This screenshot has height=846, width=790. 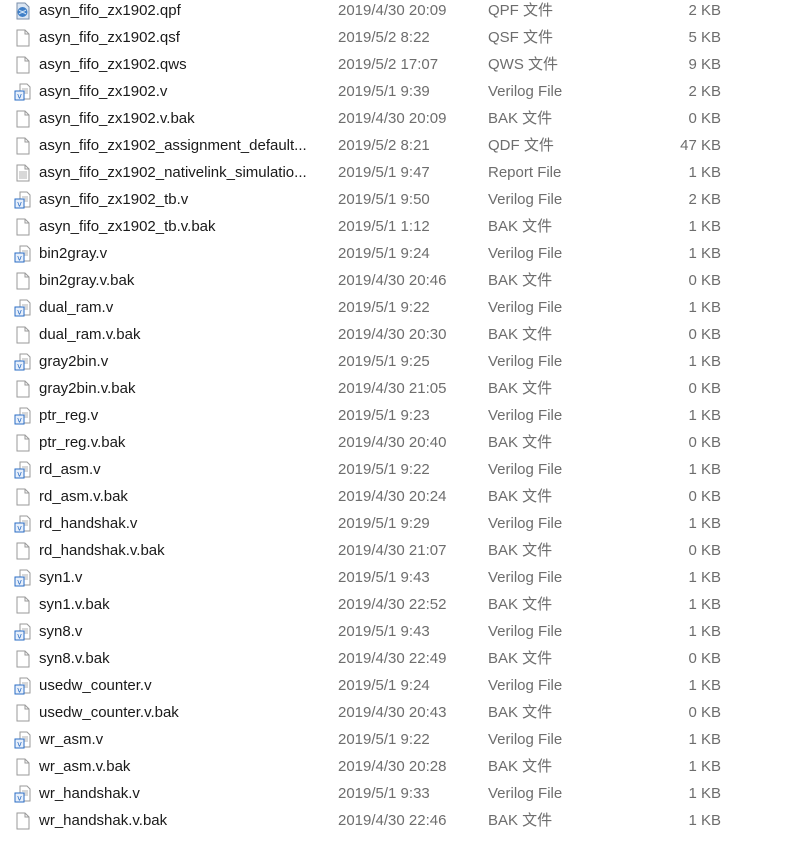 I want to click on file-date-modified: 2019/4/30 22:49, so click(x=392, y=658).